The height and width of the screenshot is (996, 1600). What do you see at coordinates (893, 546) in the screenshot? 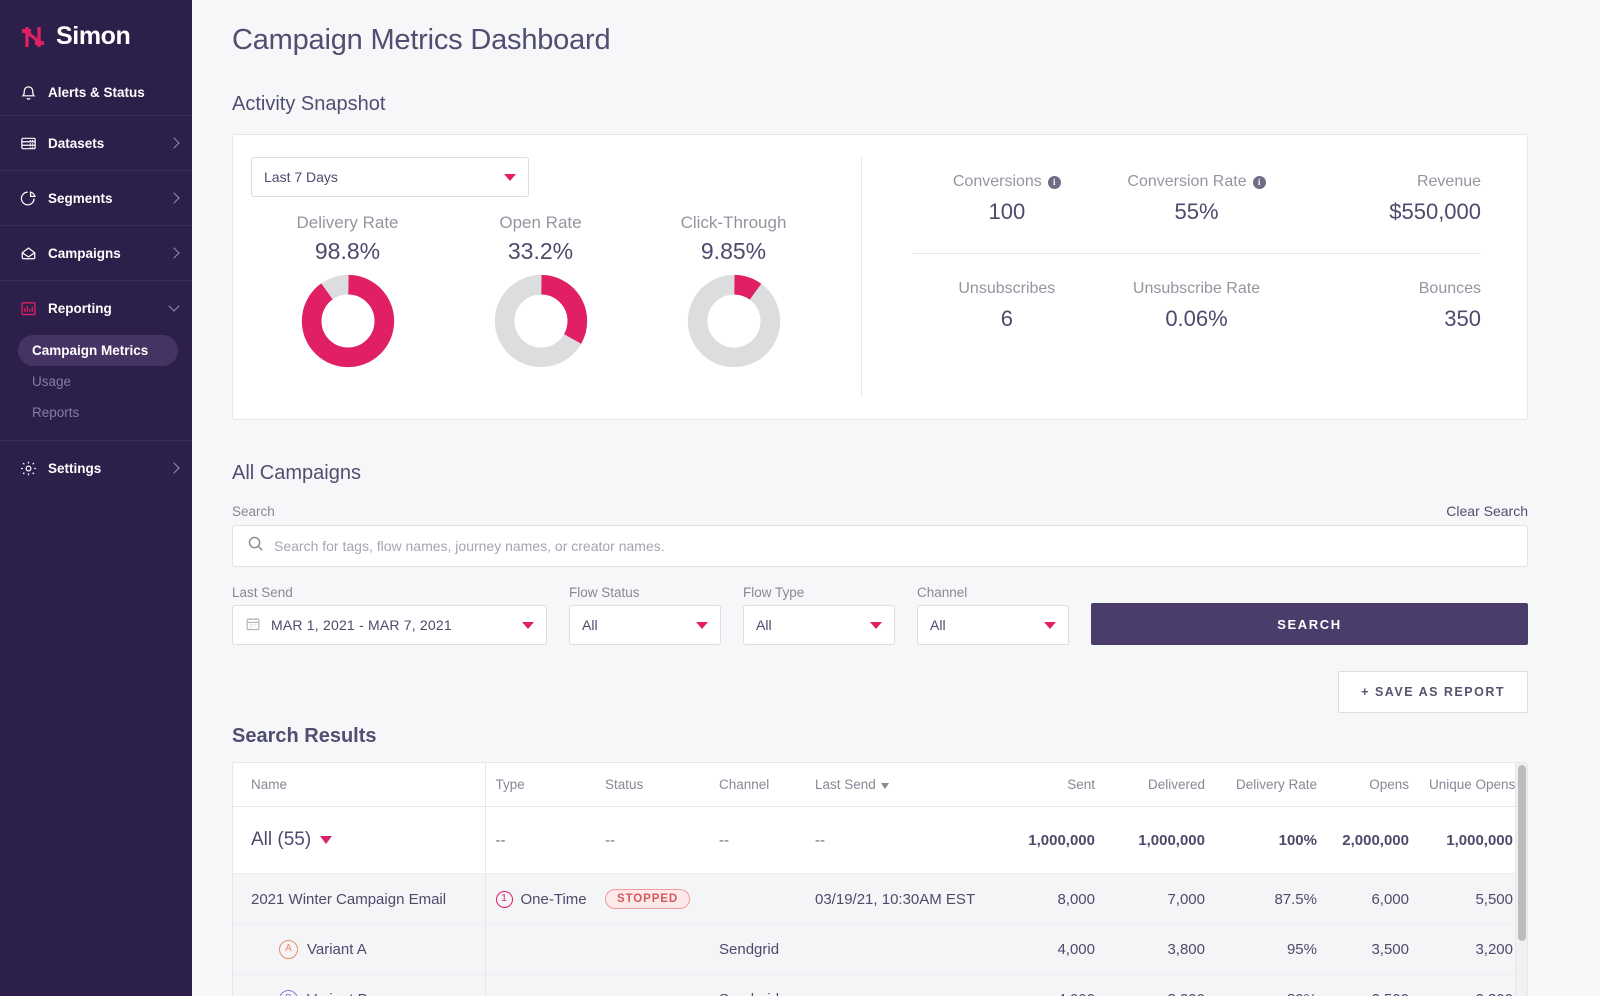
I see `search-input` at bounding box center [893, 546].